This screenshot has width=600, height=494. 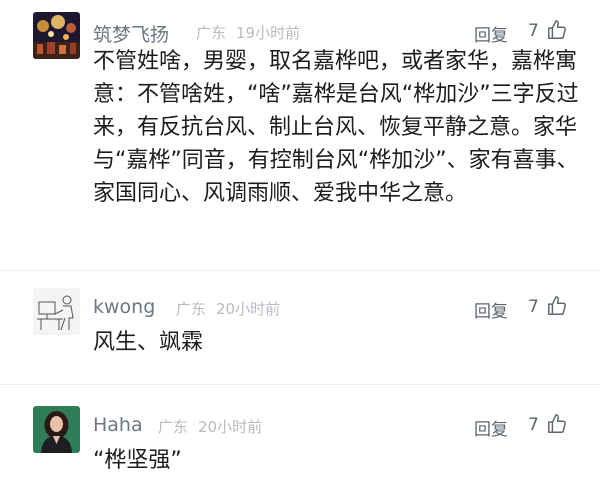 What do you see at coordinates (131, 33) in the screenshot?
I see `username: 筑梦飞扬` at bounding box center [131, 33].